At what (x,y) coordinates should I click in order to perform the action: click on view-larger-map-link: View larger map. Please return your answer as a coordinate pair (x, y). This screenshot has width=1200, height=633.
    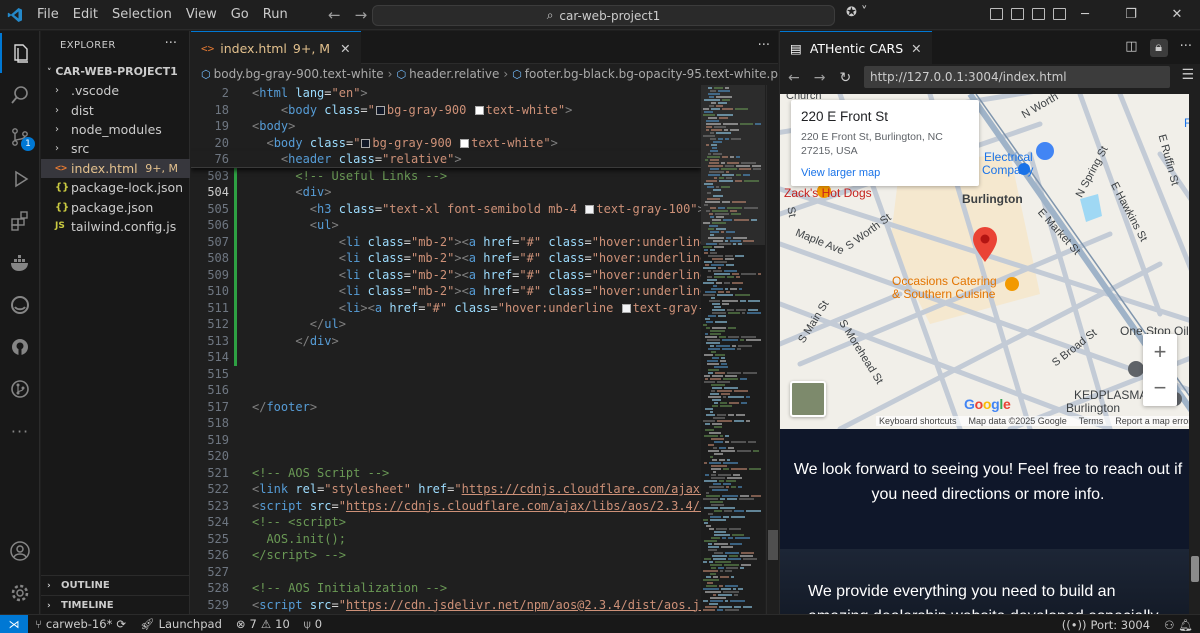
    Looking at the image, I should click on (885, 173).